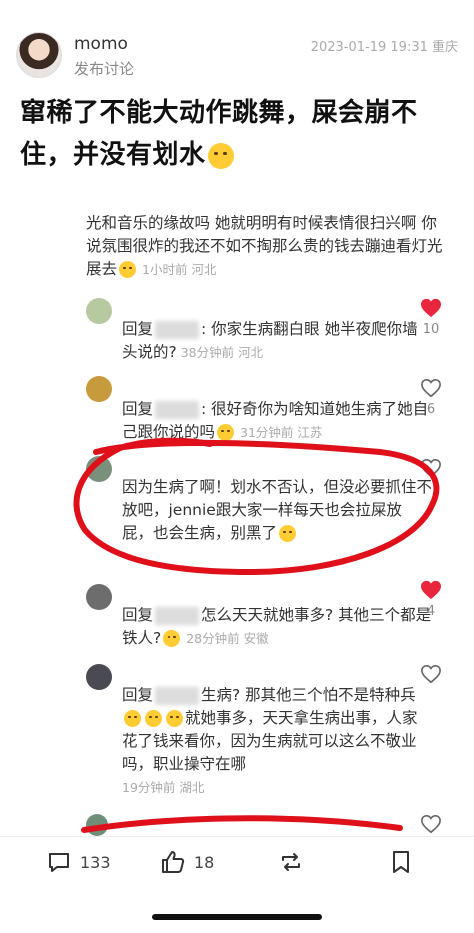 The width and height of the screenshot is (474, 933). I want to click on post-timestamp: 2023-01-19 19:31 重庆, so click(384, 47).